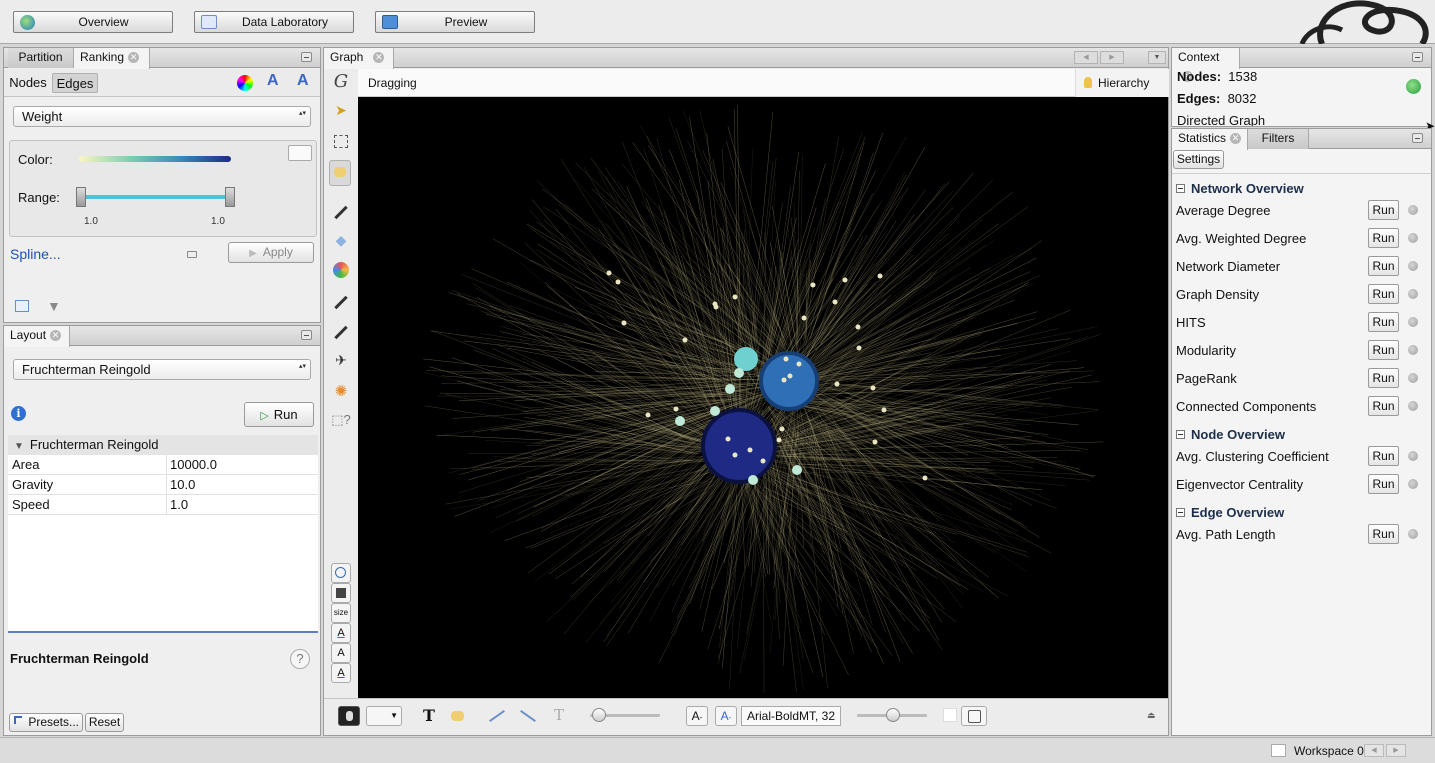  What do you see at coordinates (1112, 57) in the screenshot?
I see `scroll-right-icon: ▶` at bounding box center [1112, 57].